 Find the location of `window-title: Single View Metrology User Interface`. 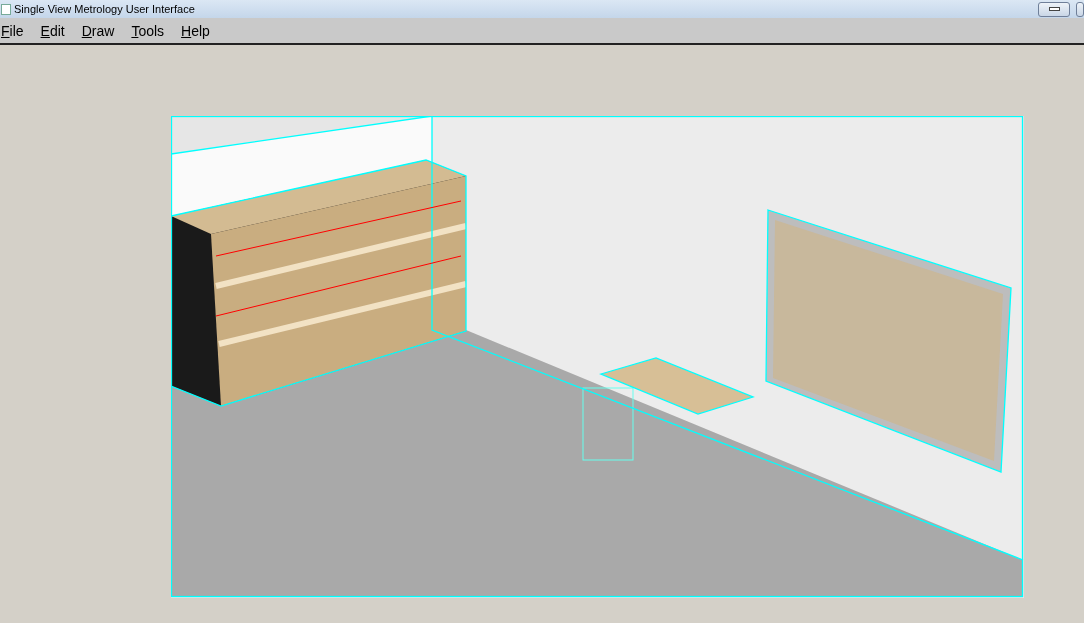

window-title: Single View Metrology User Interface is located at coordinates (104, 9).